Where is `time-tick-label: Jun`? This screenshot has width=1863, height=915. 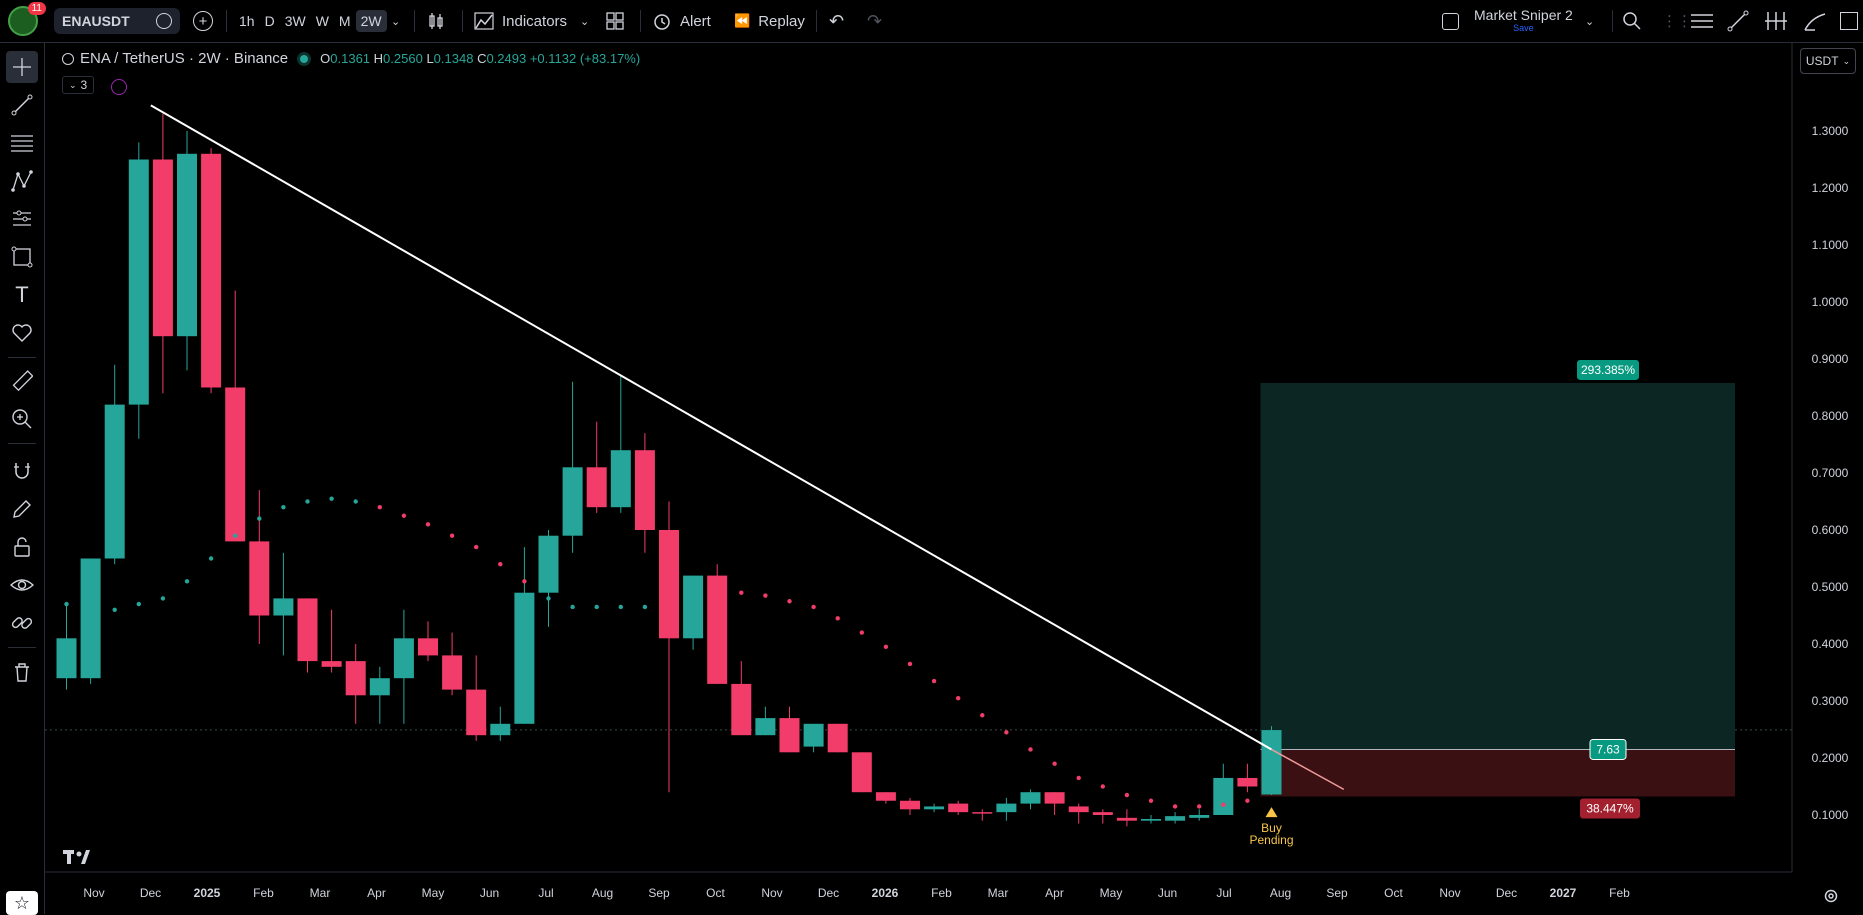
time-tick-label: Jun is located at coordinates (489, 893).